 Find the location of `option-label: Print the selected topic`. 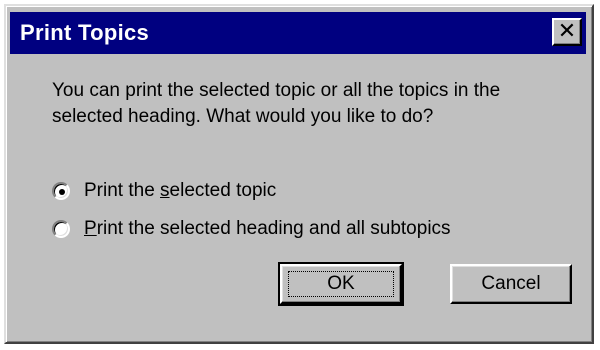

option-label: Print the selected topic is located at coordinates (180, 191).